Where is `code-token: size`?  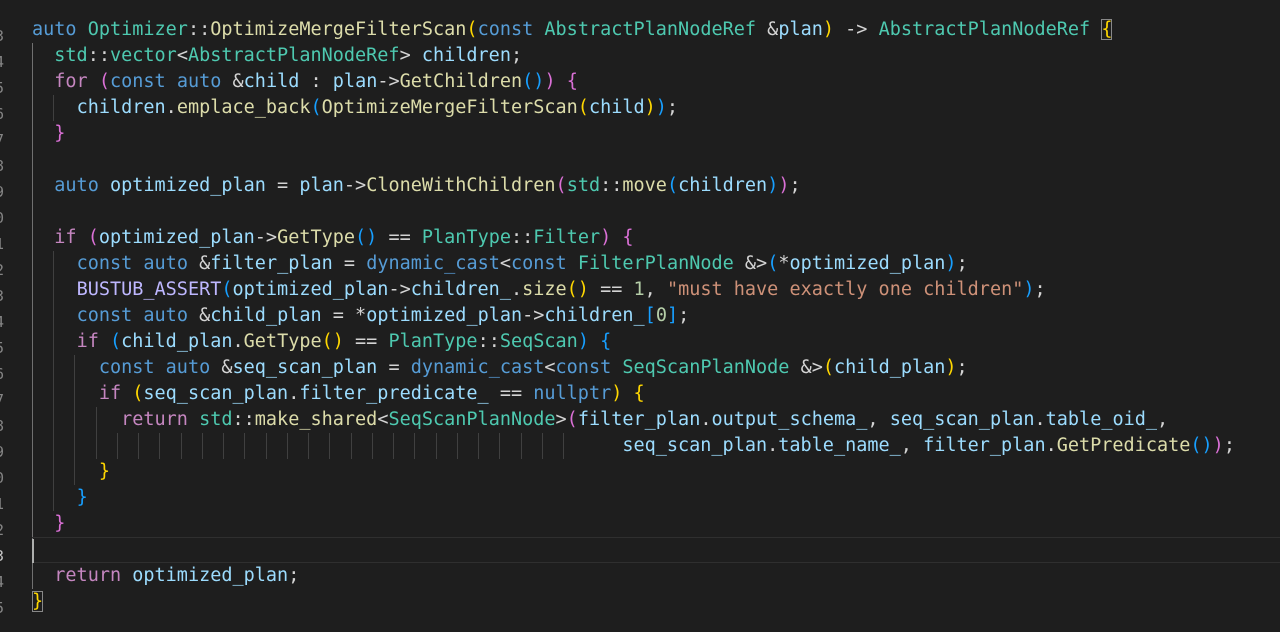
code-token: size is located at coordinates (544, 289).